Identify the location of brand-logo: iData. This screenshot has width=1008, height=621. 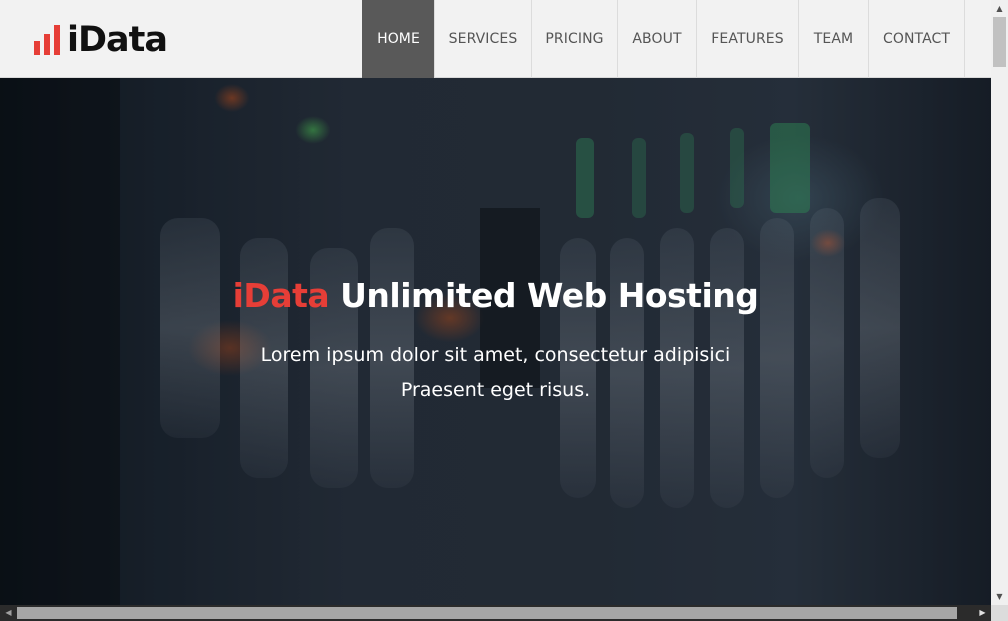
(101, 40).